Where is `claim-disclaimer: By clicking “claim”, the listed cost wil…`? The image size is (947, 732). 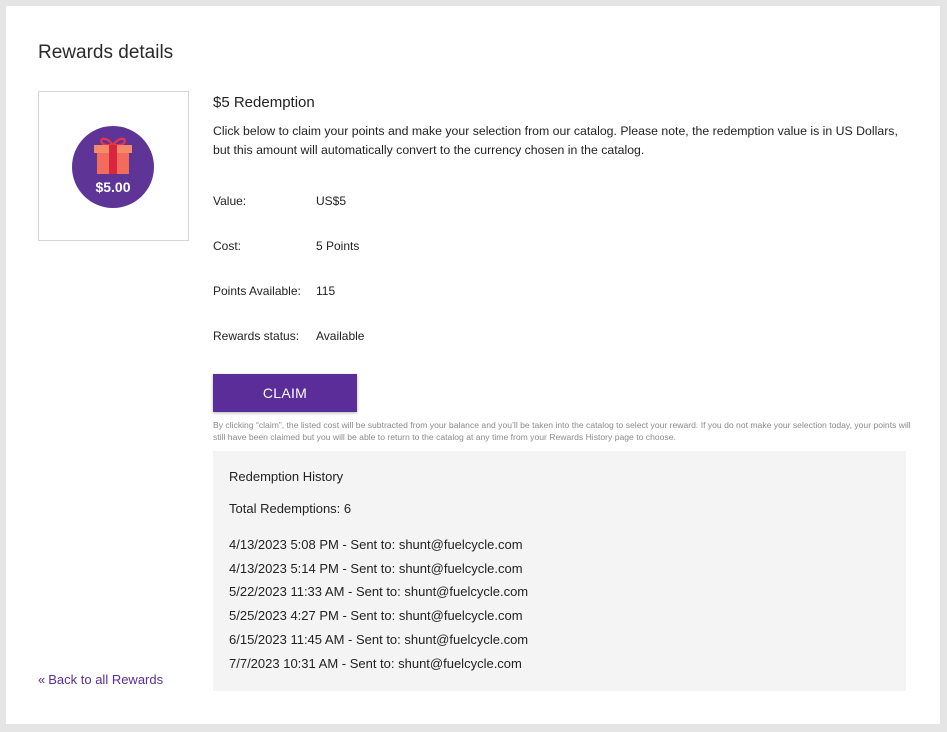
claim-disclaimer: By clicking “claim”, the listed cost wil… is located at coordinates (562, 431).